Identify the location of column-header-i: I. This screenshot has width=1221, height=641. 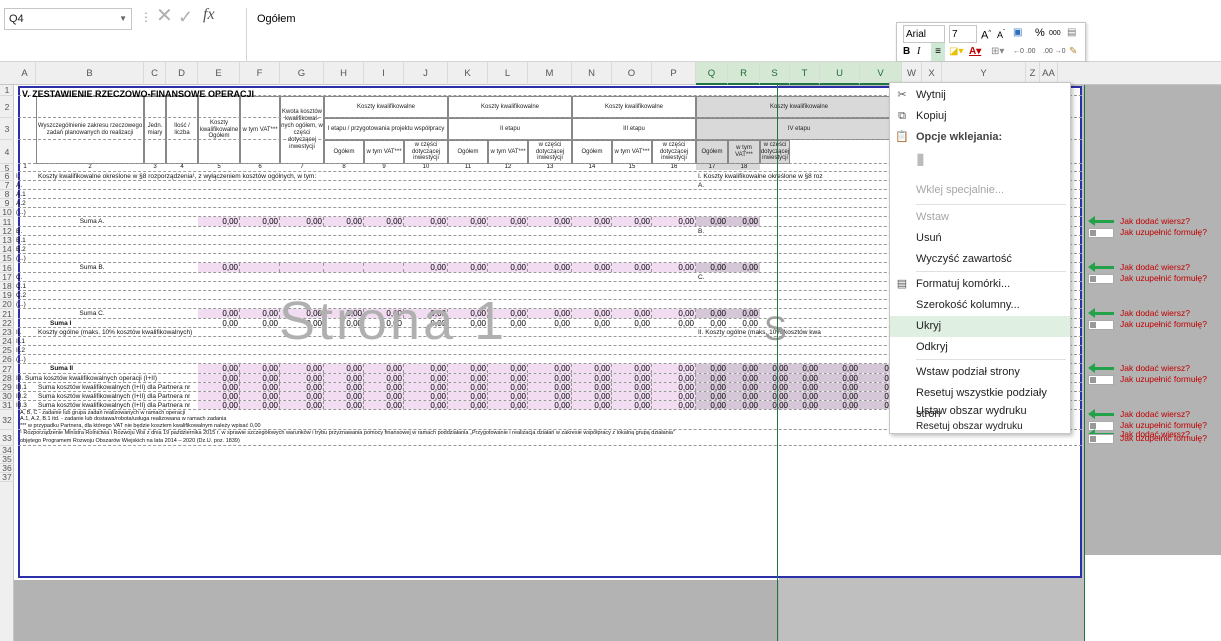
(384, 73).